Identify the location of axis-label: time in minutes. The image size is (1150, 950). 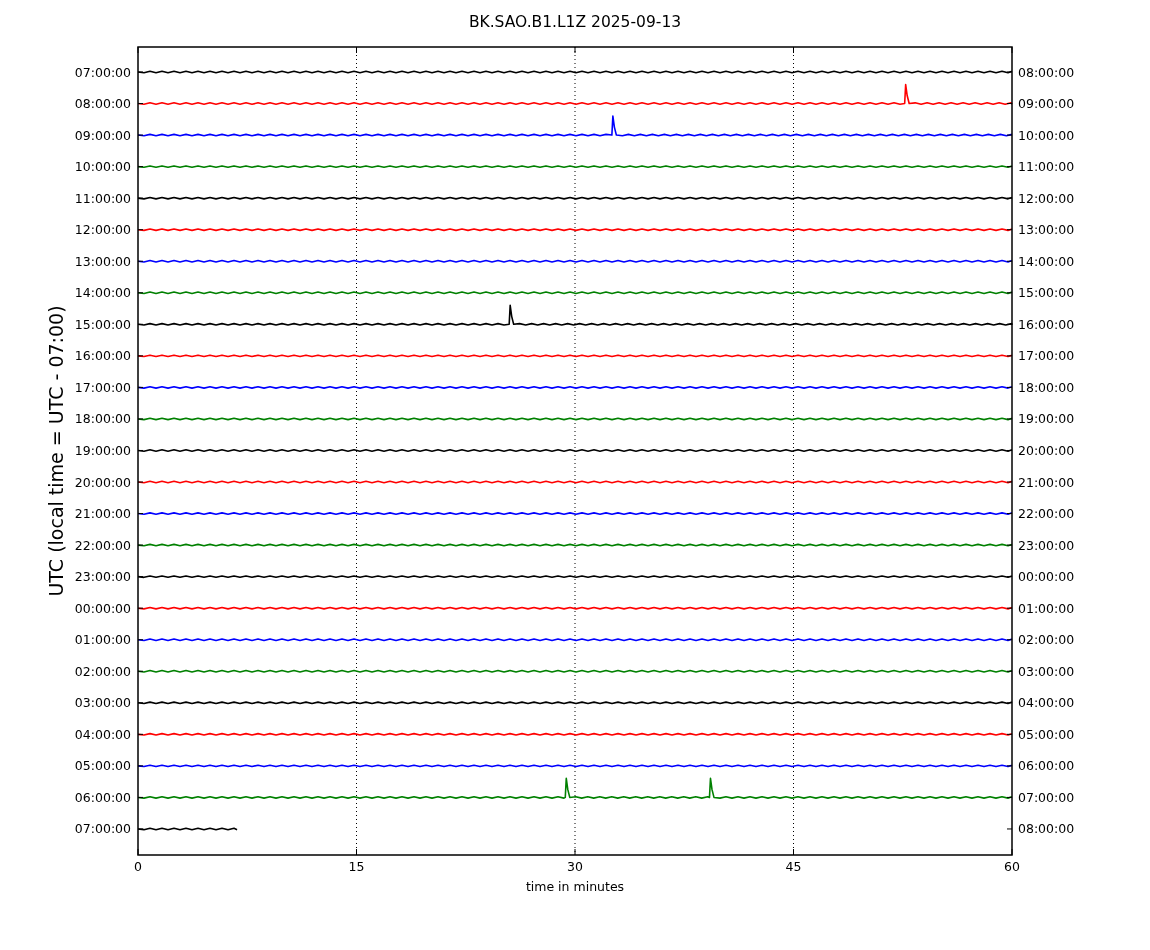
(575, 886).